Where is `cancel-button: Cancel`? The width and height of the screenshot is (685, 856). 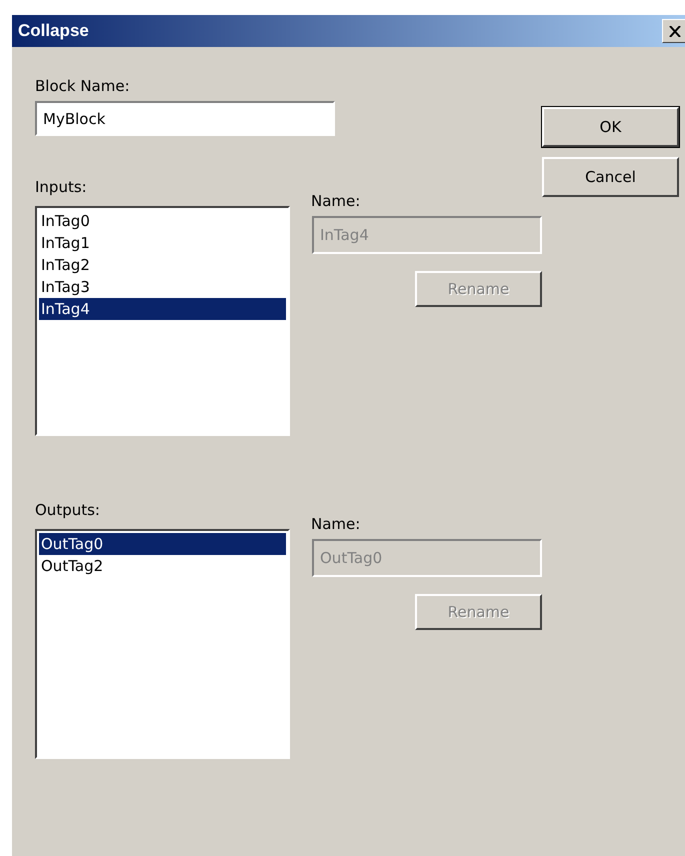
cancel-button: Cancel is located at coordinates (610, 177).